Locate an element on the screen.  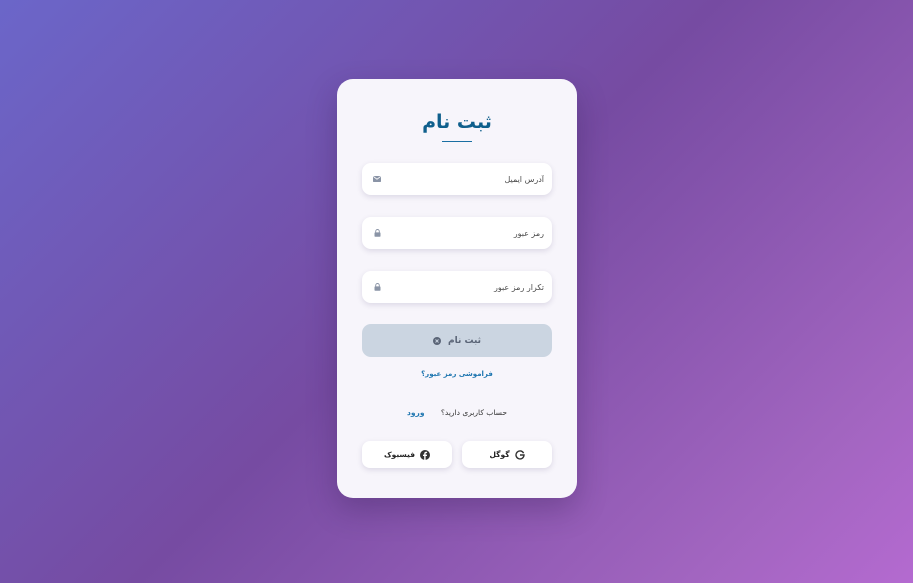
password-field is located at coordinates (457, 233).